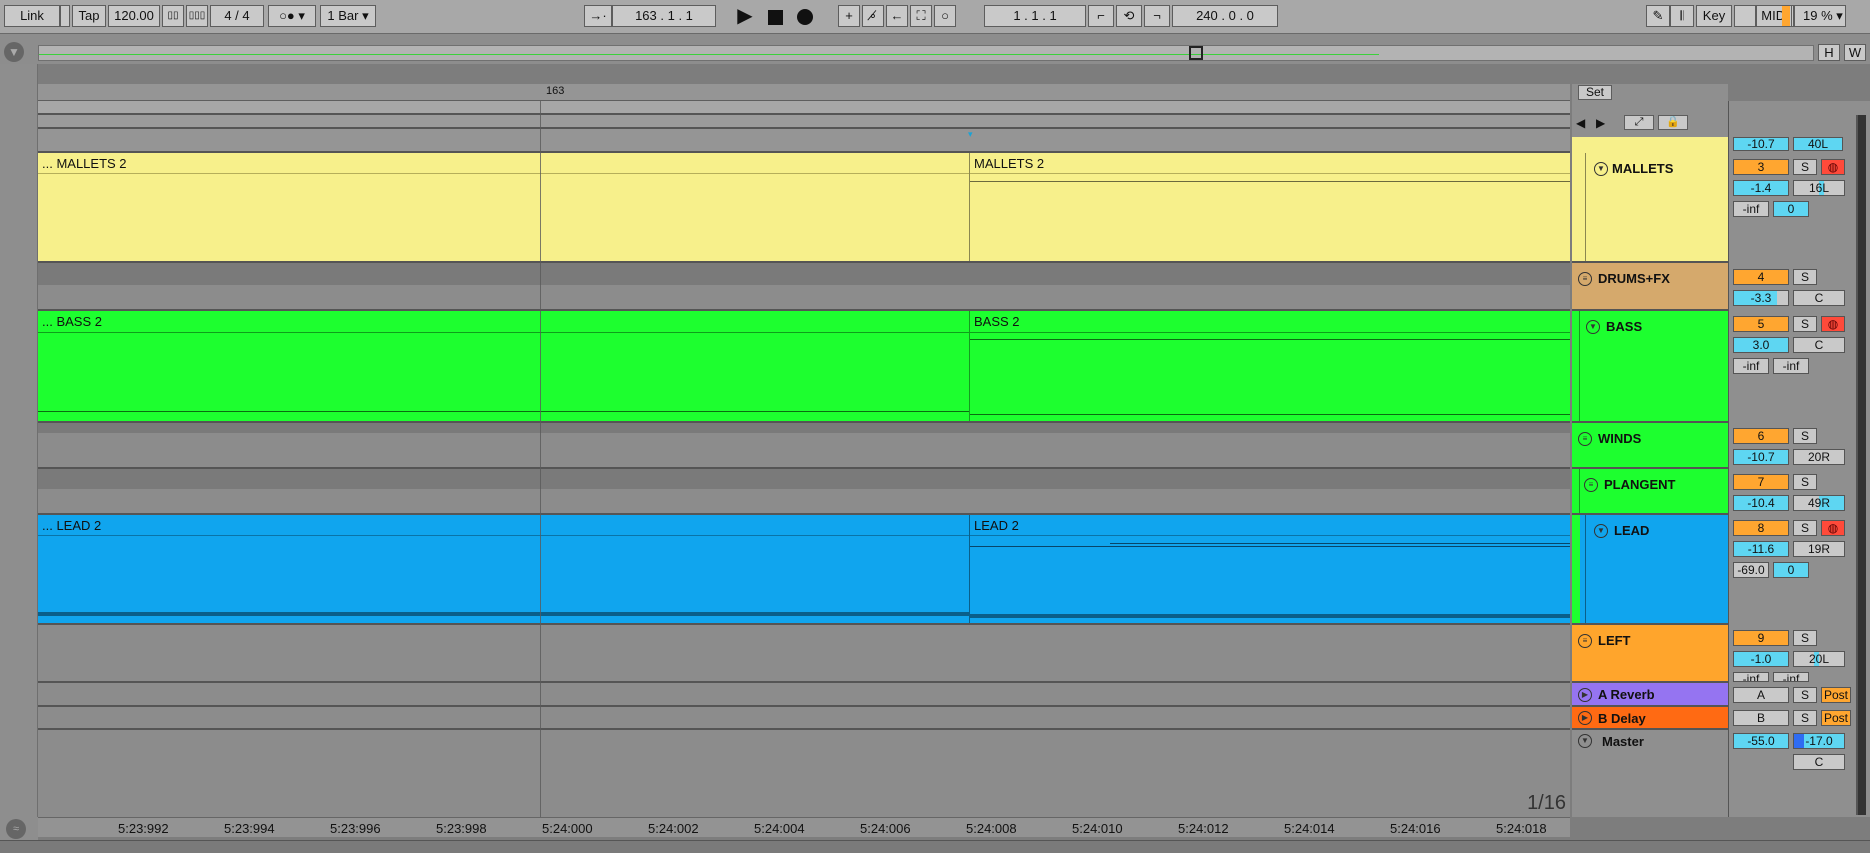 This screenshot has height=853, width=1870. I want to click on track-activator: 6, so click(1761, 436).